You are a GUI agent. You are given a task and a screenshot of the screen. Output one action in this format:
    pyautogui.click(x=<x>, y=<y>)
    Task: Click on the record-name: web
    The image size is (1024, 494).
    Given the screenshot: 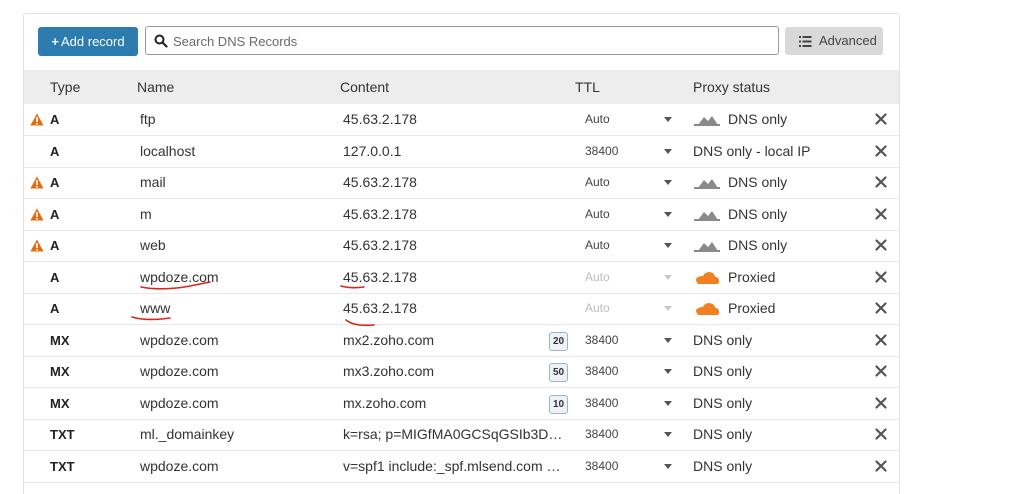 What is the action you would take?
    pyautogui.click(x=153, y=245)
    